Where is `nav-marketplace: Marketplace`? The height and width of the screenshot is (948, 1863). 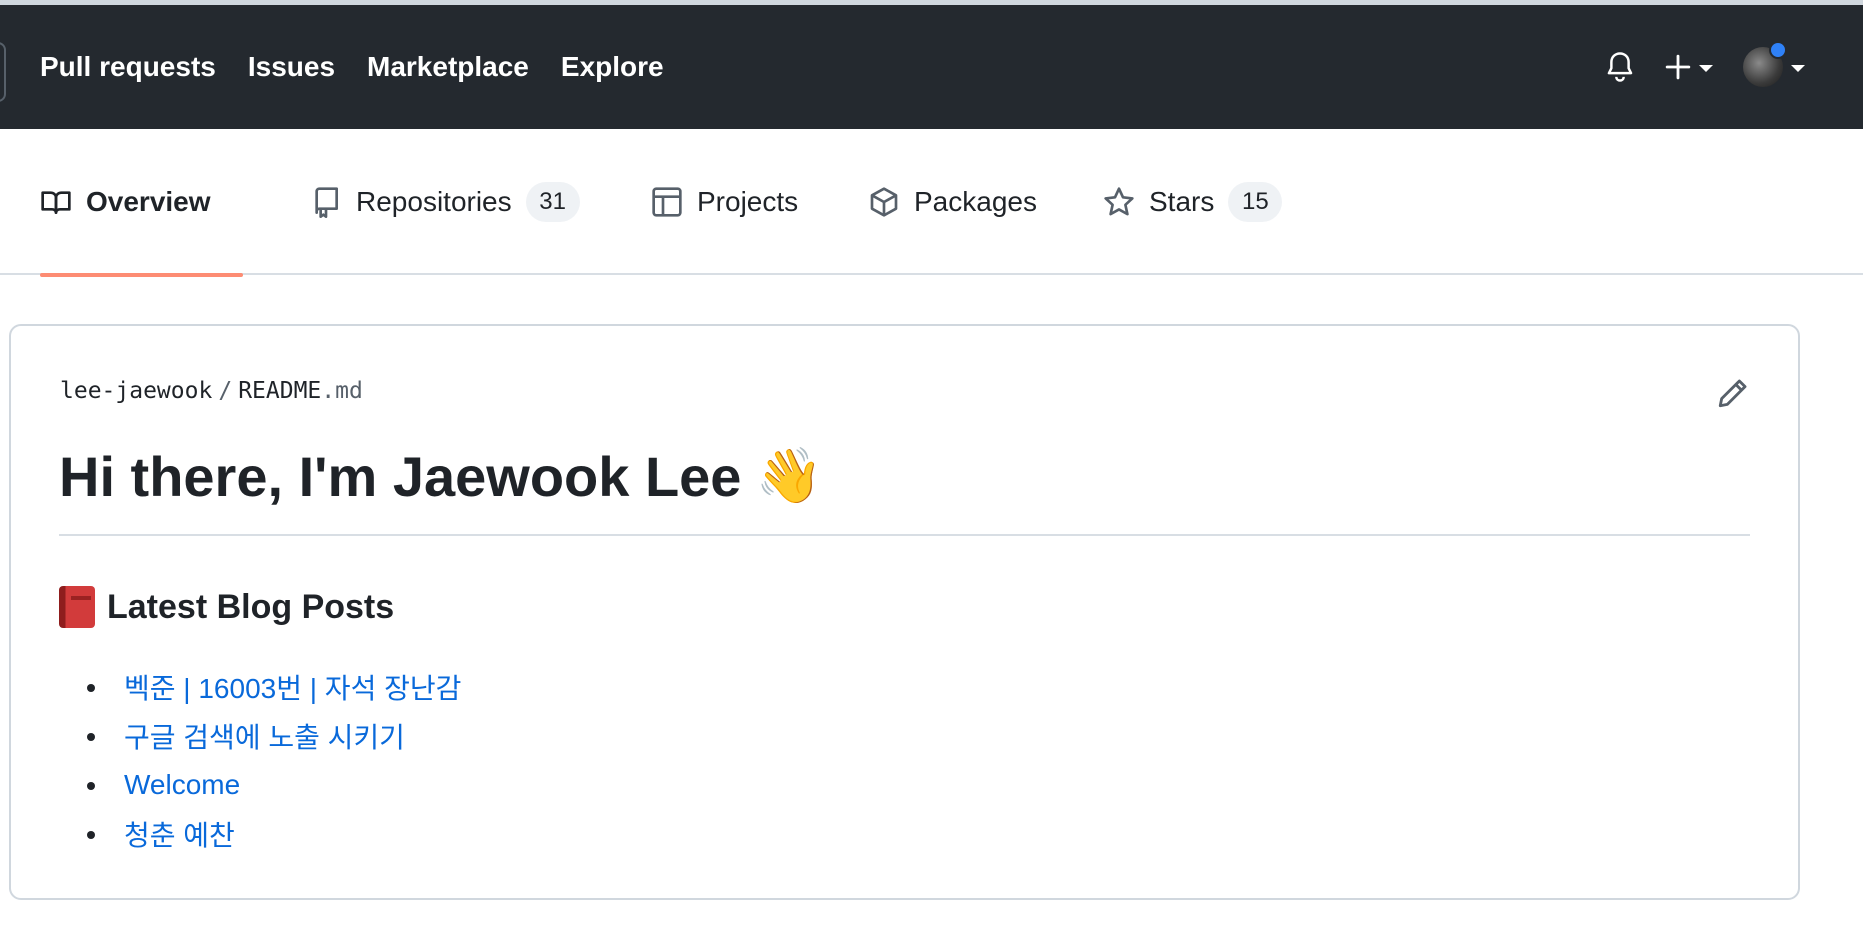 nav-marketplace: Marketplace is located at coordinates (448, 67).